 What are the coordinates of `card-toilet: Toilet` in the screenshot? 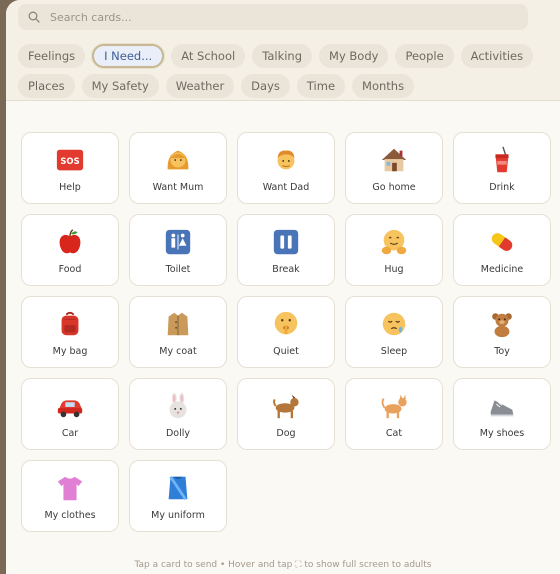 It's located at (178, 250).